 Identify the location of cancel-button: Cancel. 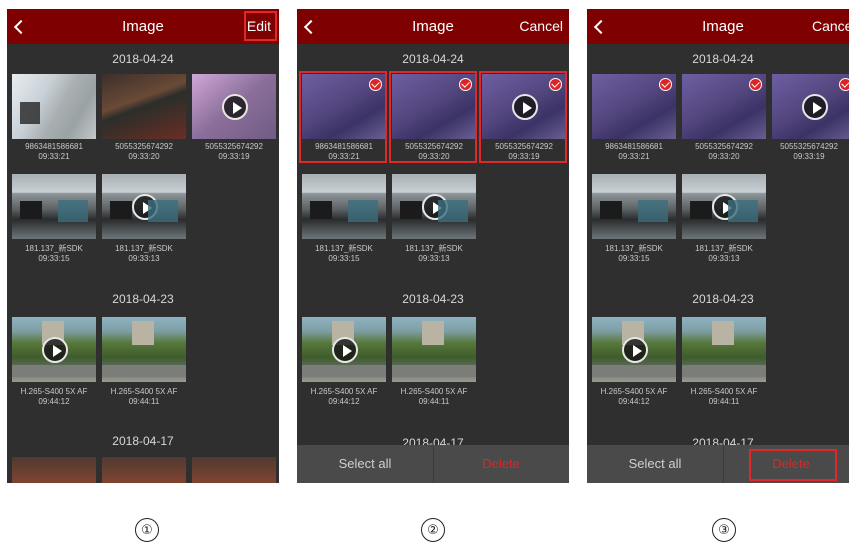
(541, 26).